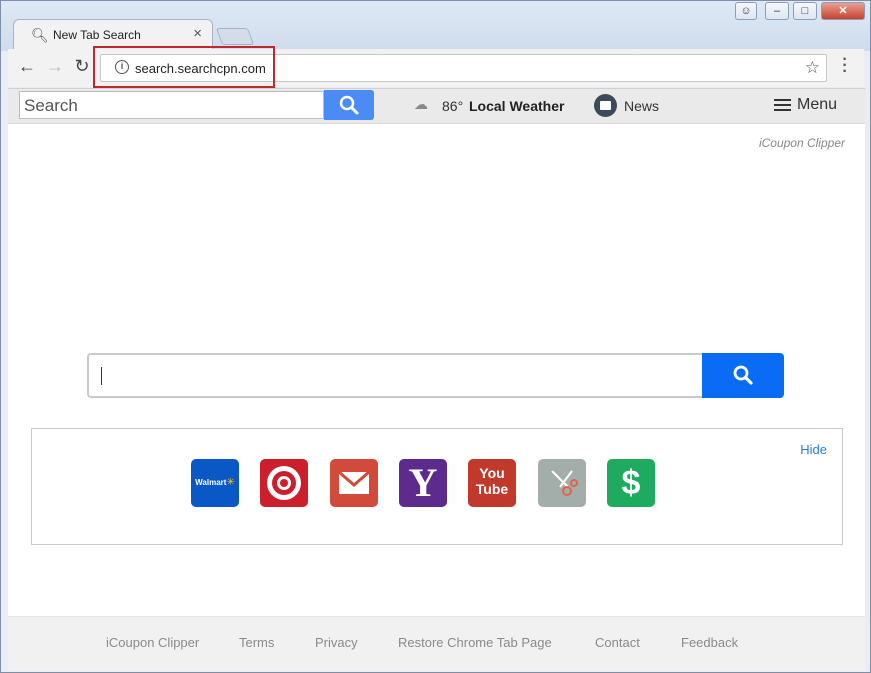  I want to click on text-cursor, so click(101, 376).